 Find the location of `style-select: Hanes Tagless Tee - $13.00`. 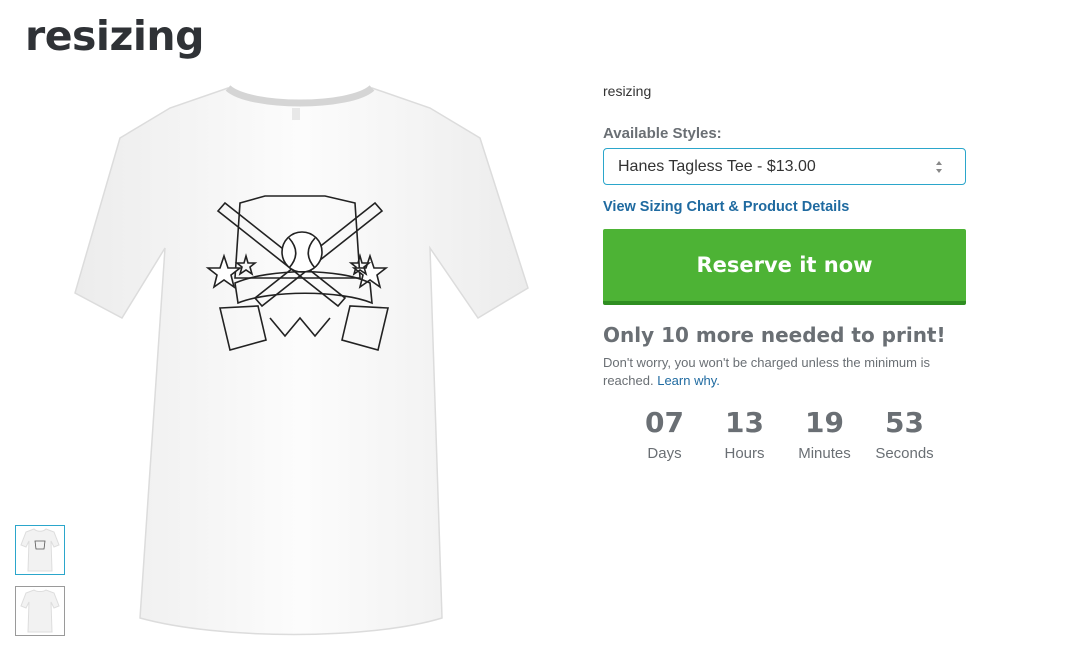

style-select: Hanes Tagless Tee - $13.00 is located at coordinates (784, 166).